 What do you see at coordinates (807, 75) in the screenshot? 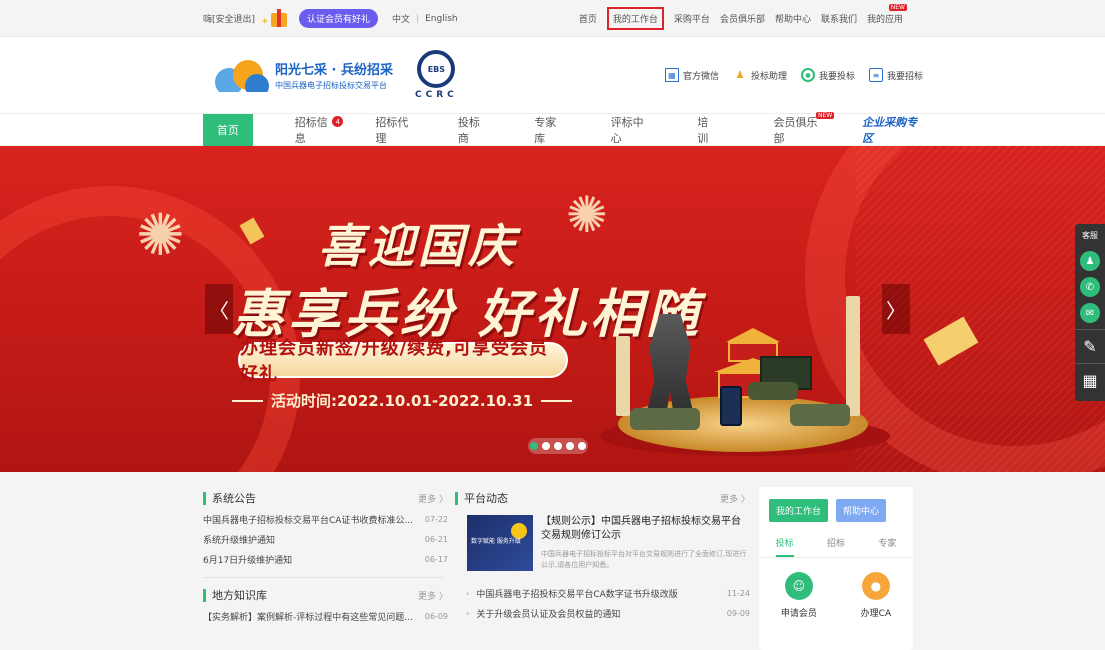
I see `bid-icon: ●` at bounding box center [807, 75].